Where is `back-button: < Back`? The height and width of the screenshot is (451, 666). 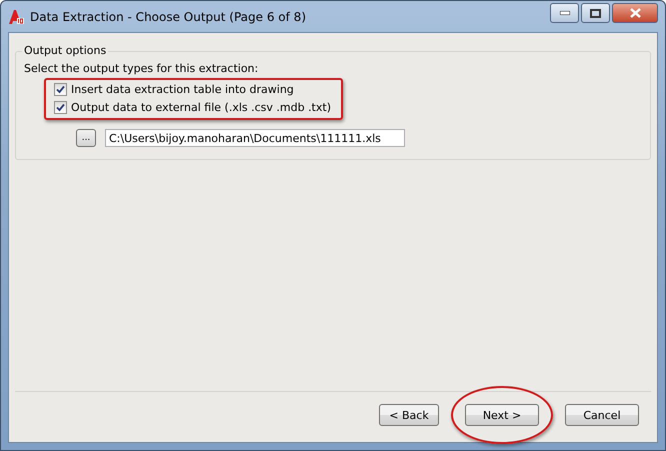
back-button: < Back is located at coordinates (409, 415).